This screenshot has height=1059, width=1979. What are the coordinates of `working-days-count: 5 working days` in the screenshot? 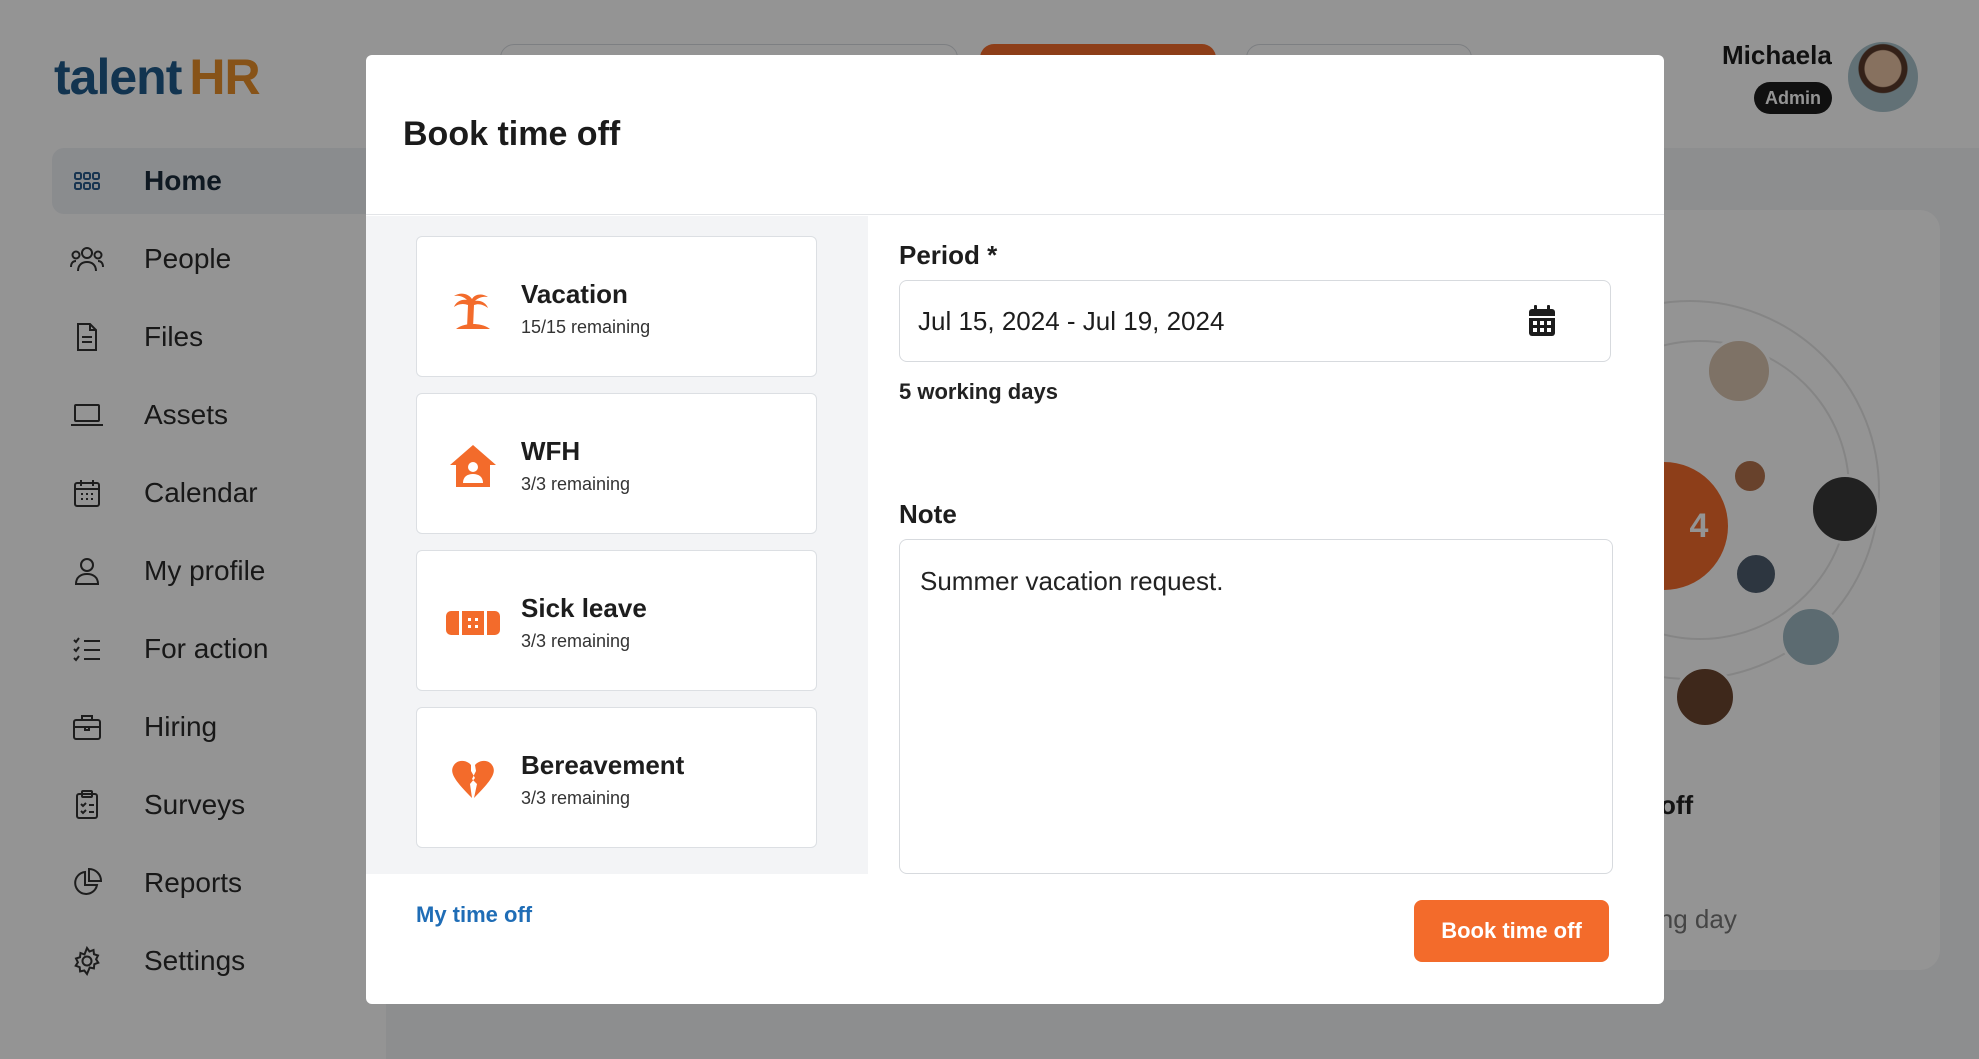 It's located at (978, 391).